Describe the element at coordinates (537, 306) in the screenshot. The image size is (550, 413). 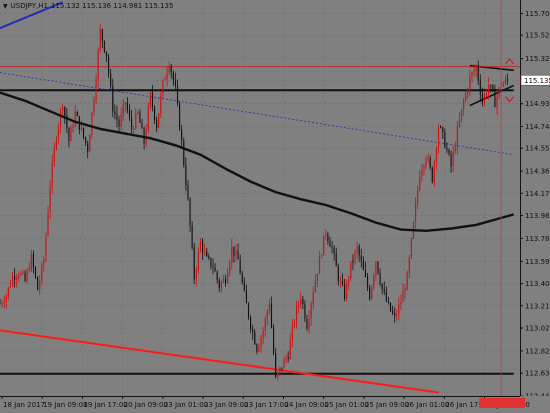
I see `y-tick-label: 113.210` at that location.